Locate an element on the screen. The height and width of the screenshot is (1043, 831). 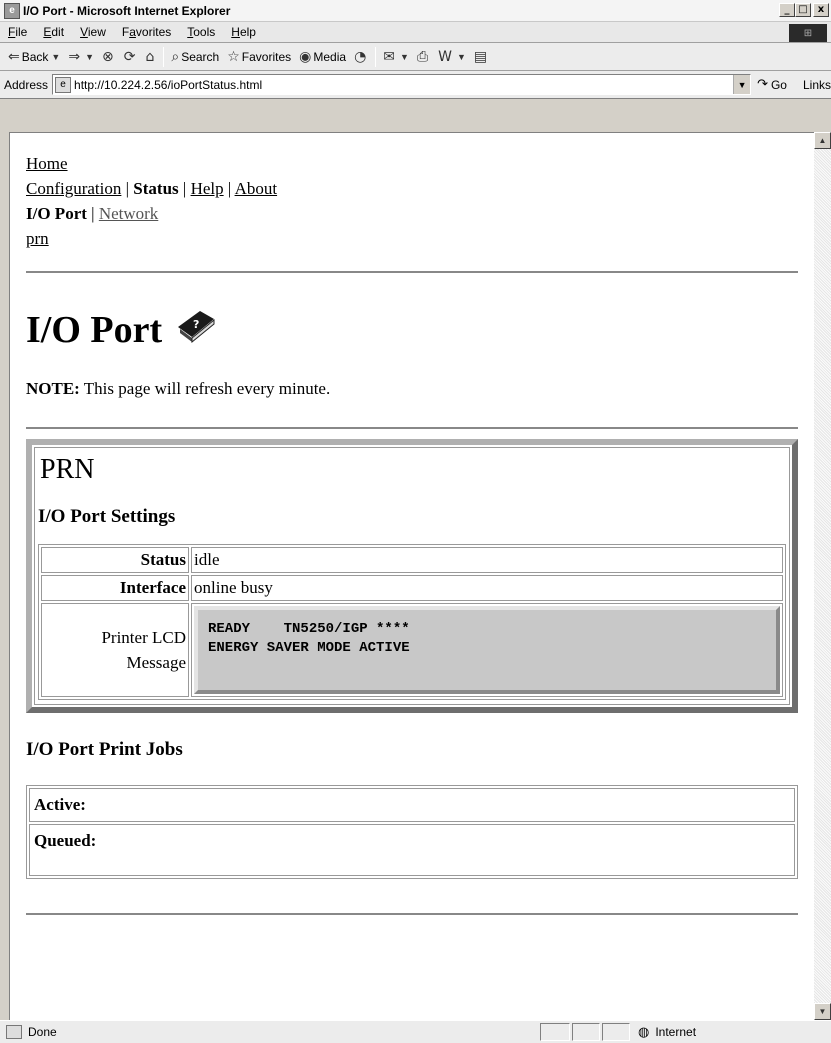
address-input: e http://10.224.2.56/ioPortStatus.html ▼ is located at coordinates (402, 84).